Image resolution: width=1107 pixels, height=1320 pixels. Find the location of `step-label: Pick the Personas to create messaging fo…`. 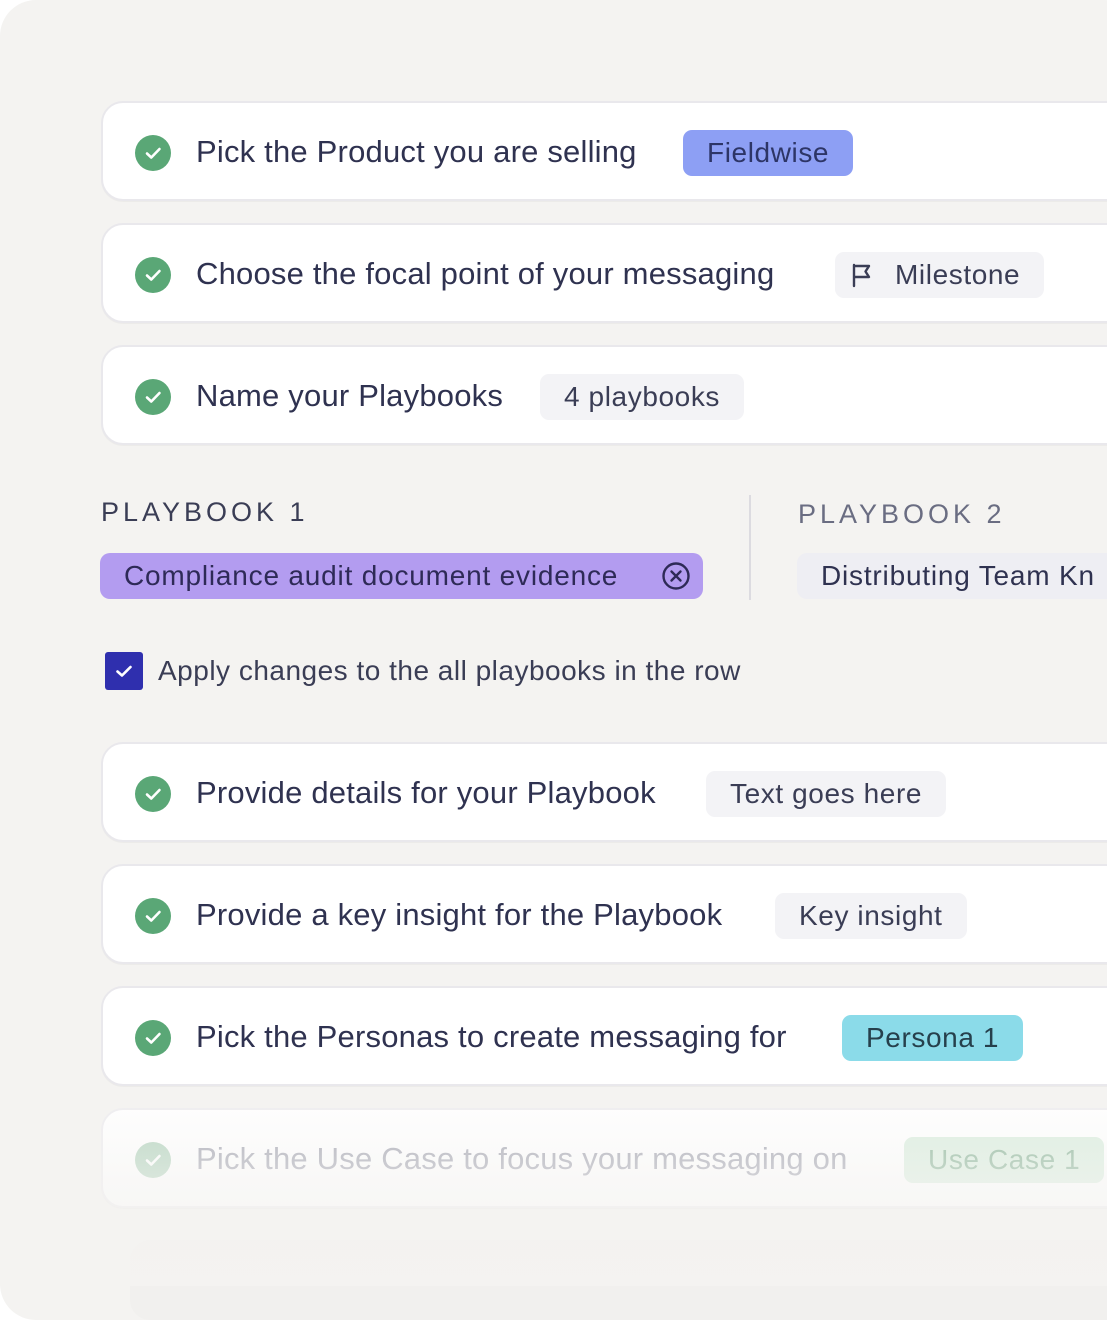

step-label: Pick the Personas to create messaging fo… is located at coordinates (491, 1036).